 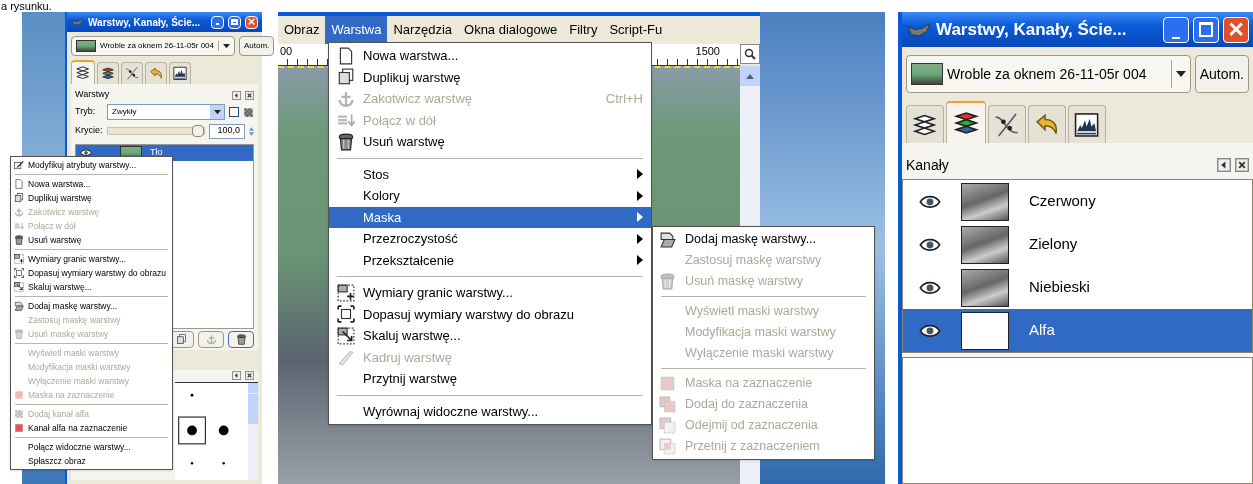 What do you see at coordinates (86, 112) in the screenshot?
I see `mode-label: Tryb:` at bounding box center [86, 112].